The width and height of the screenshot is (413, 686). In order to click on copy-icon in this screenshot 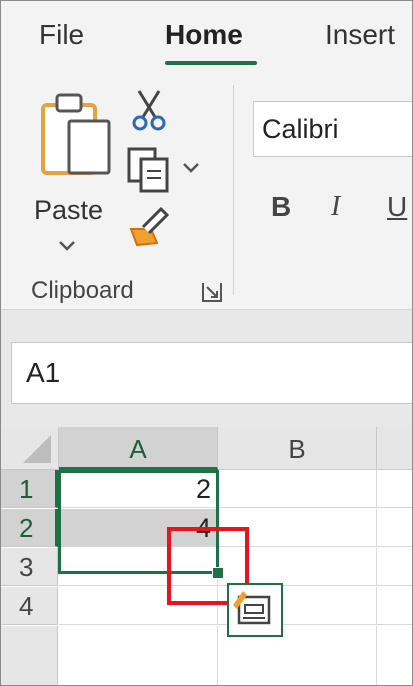, I will do `click(149, 169)`.